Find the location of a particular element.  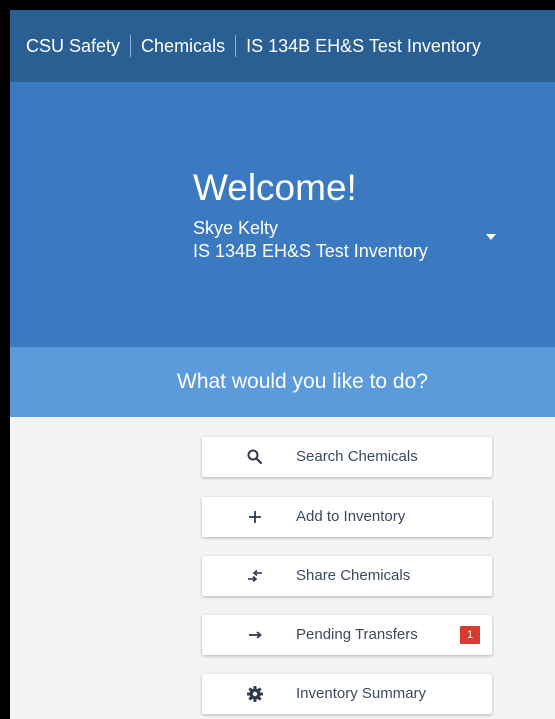

user-name: Skye Kelty is located at coordinates (236, 228).